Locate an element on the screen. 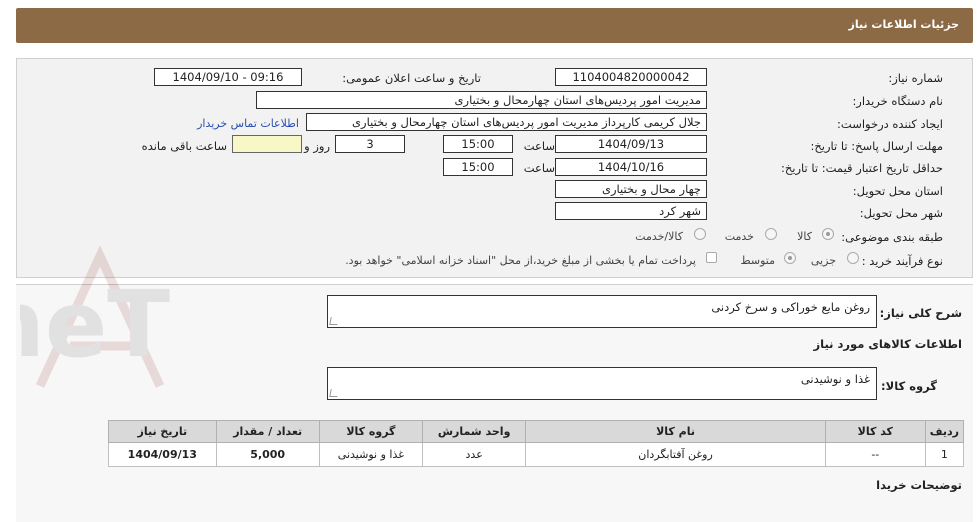 The width and height of the screenshot is (979, 522). col-unit-header: واحد شمارش is located at coordinates (474, 431).